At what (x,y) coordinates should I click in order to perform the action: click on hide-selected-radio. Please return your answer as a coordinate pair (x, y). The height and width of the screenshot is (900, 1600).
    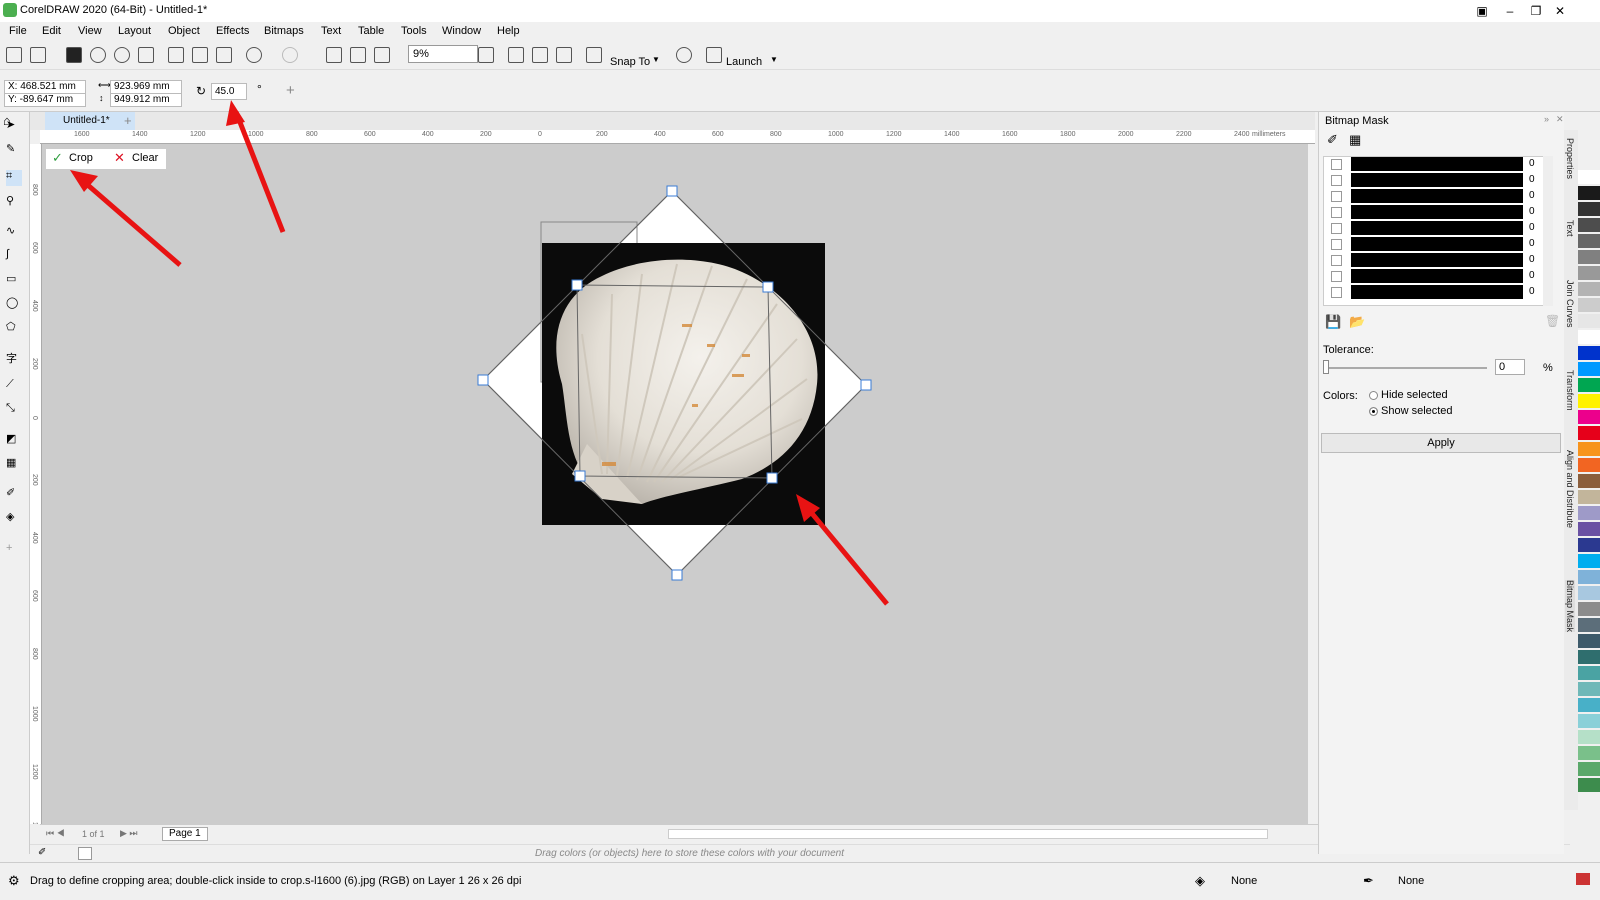
    Looking at the image, I should click on (1373, 395).